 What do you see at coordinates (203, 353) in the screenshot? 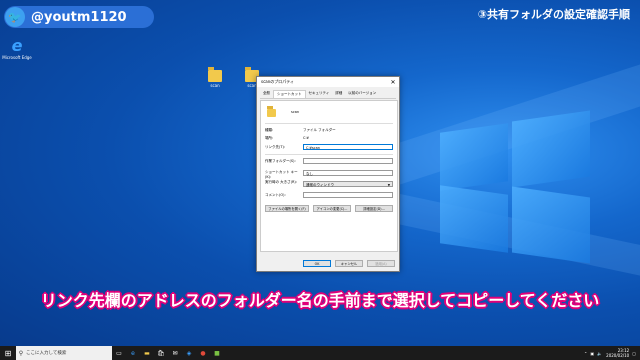
I see `app-icon: ●` at bounding box center [203, 353].